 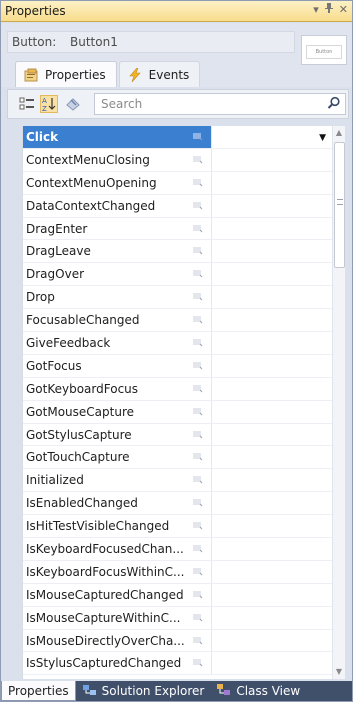 What do you see at coordinates (177, 366) in the screenshot?
I see `event-row: GotFocus` at bounding box center [177, 366].